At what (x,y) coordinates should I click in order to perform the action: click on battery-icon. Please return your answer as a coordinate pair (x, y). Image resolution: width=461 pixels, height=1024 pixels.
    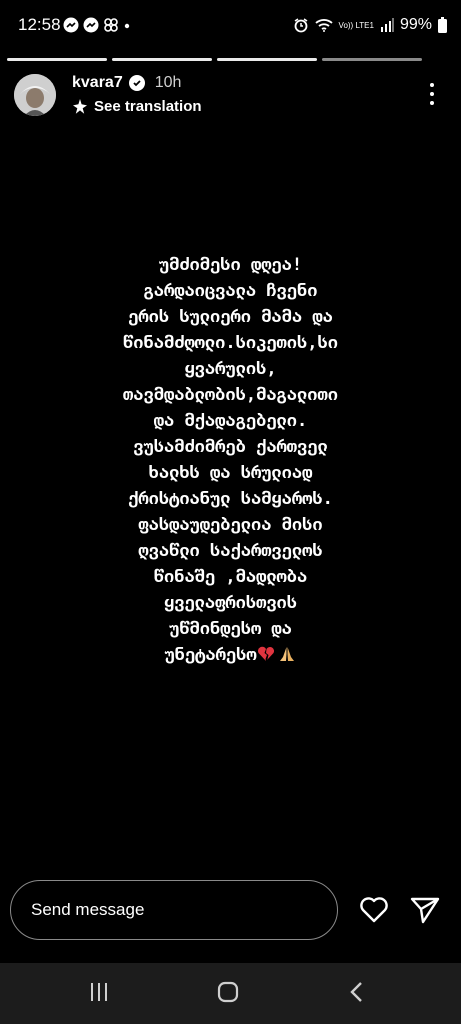
    Looking at the image, I should click on (442, 25).